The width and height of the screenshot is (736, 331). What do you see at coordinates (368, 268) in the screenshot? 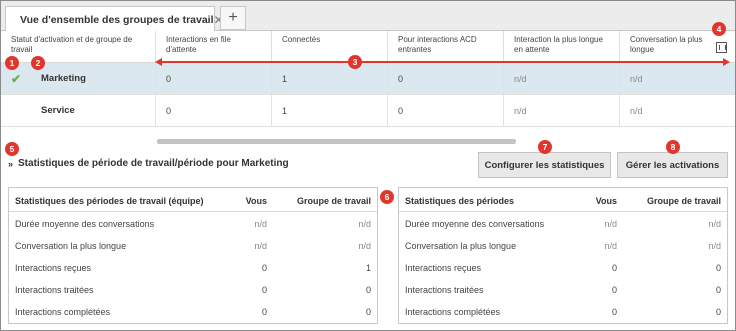
I see `stat-group: 1` at bounding box center [368, 268].